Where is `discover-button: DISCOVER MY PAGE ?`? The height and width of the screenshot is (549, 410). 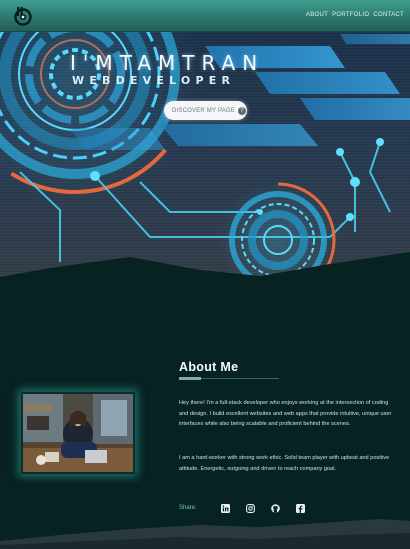 discover-button: DISCOVER MY PAGE ? is located at coordinates (205, 110).